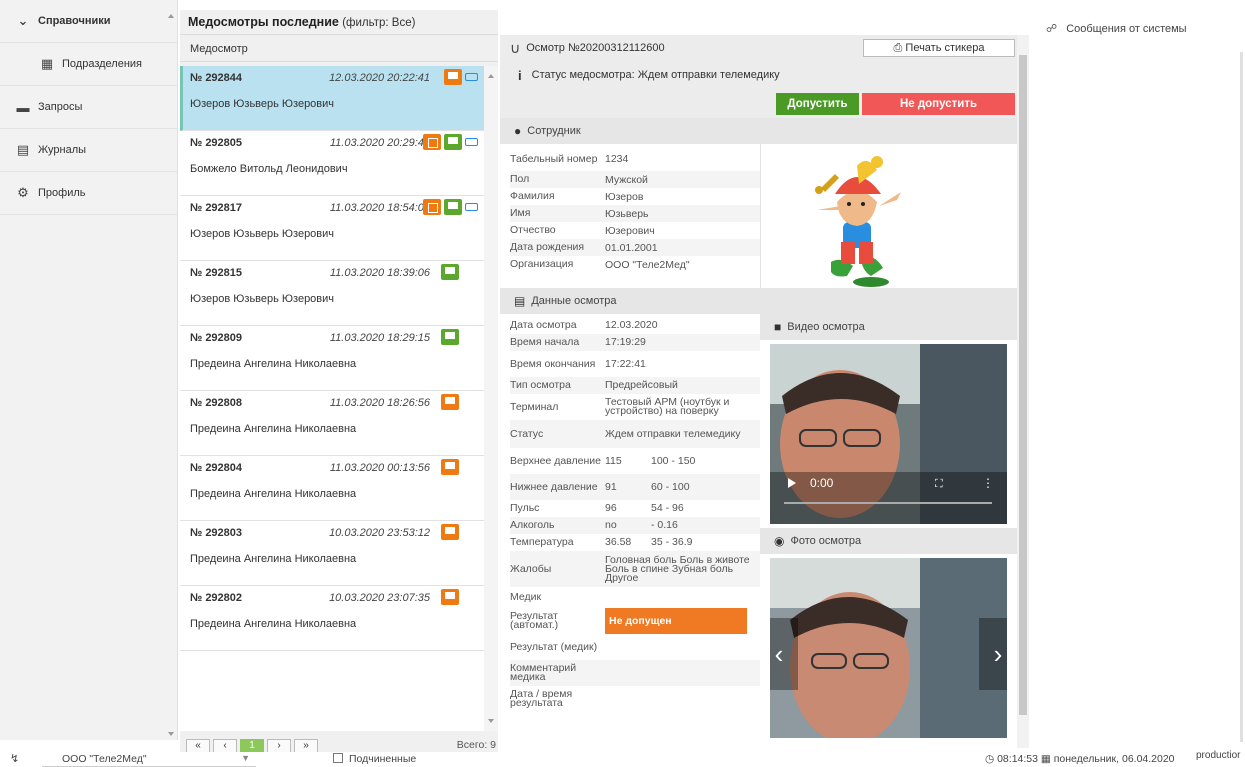 The width and height of the screenshot is (1245, 767). Describe the element at coordinates (198, 746) in the screenshot. I see `page-first-button: «` at that location.